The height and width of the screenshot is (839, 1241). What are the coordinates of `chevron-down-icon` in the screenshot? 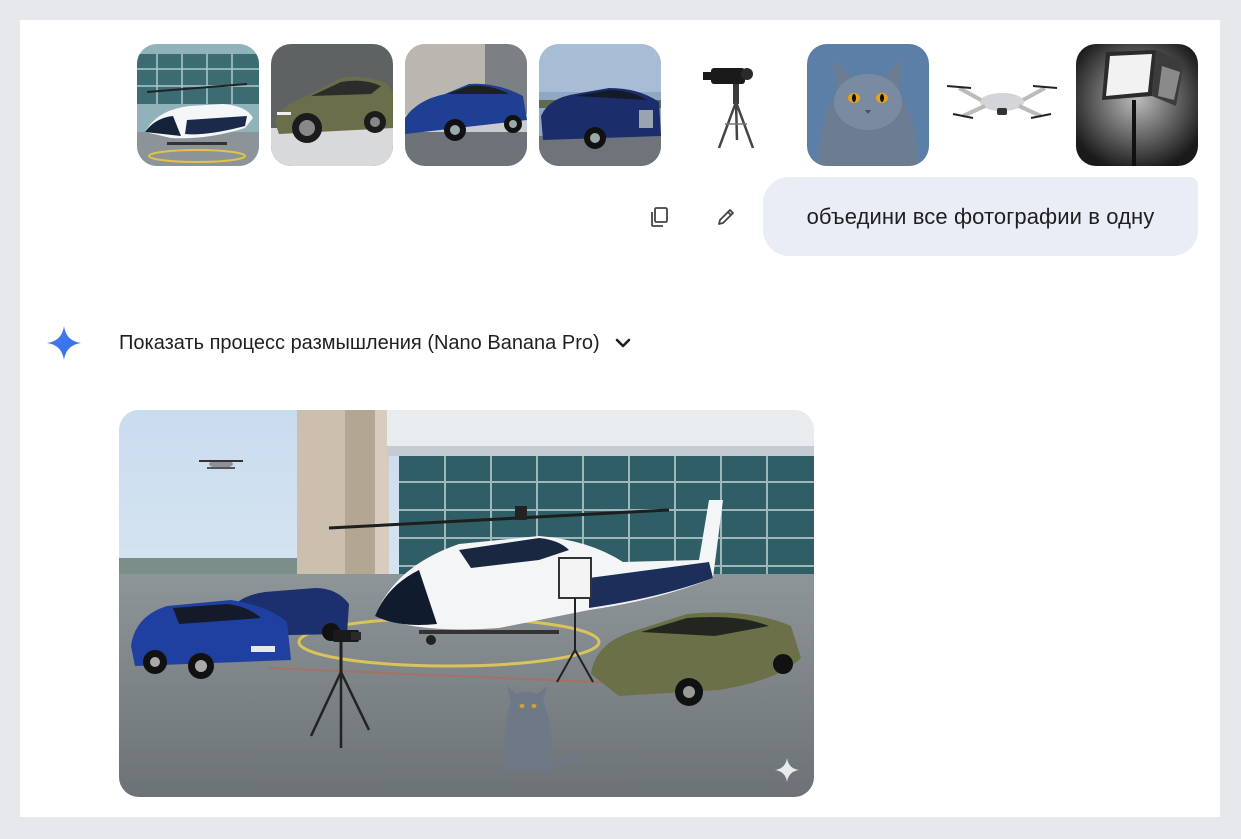 It's located at (624, 343).